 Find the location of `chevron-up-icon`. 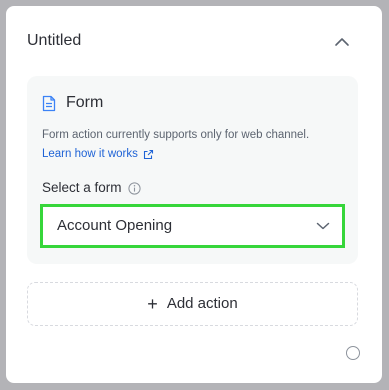

chevron-up-icon is located at coordinates (342, 42).